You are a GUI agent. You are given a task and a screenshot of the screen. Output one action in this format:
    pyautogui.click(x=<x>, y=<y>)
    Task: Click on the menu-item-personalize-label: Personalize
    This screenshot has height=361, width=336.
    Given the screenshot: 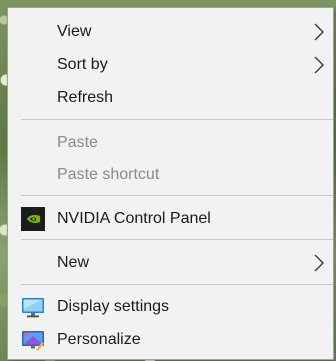 What is the action you would take?
    pyautogui.click(x=99, y=339)
    